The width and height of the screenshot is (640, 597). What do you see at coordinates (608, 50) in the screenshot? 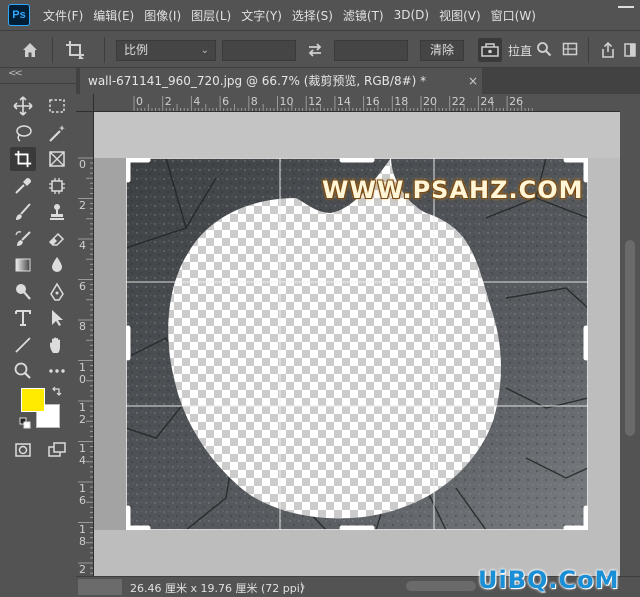
I see `share-icon` at bounding box center [608, 50].